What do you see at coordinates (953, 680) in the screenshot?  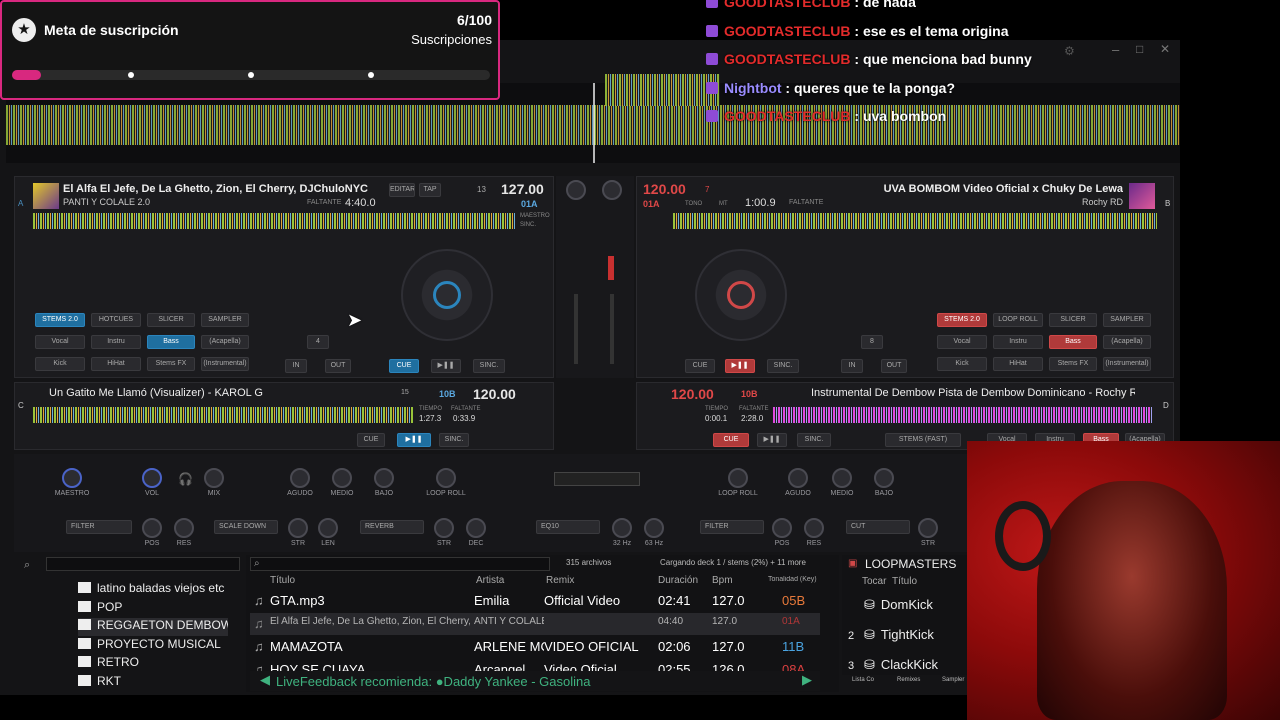 I see `bottom-tab: Sampler` at bounding box center [953, 680].